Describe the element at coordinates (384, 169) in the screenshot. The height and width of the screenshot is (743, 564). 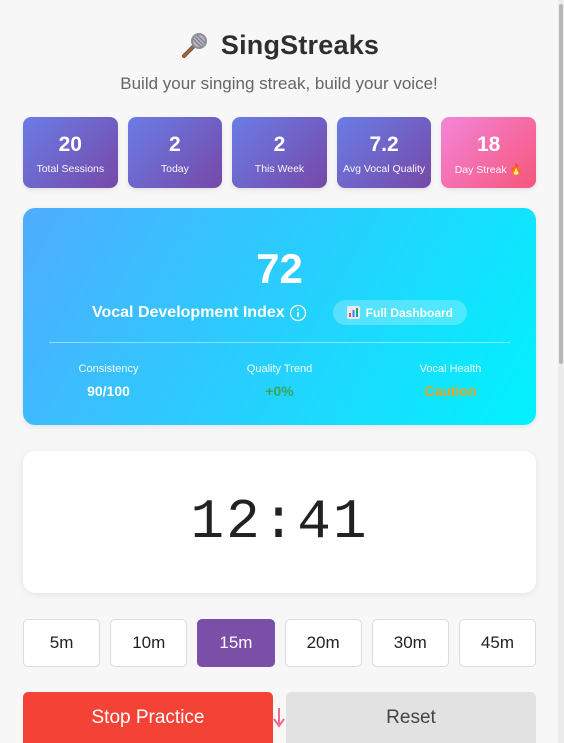
I see `stat-label: Avg Vocal Quality` at that location.